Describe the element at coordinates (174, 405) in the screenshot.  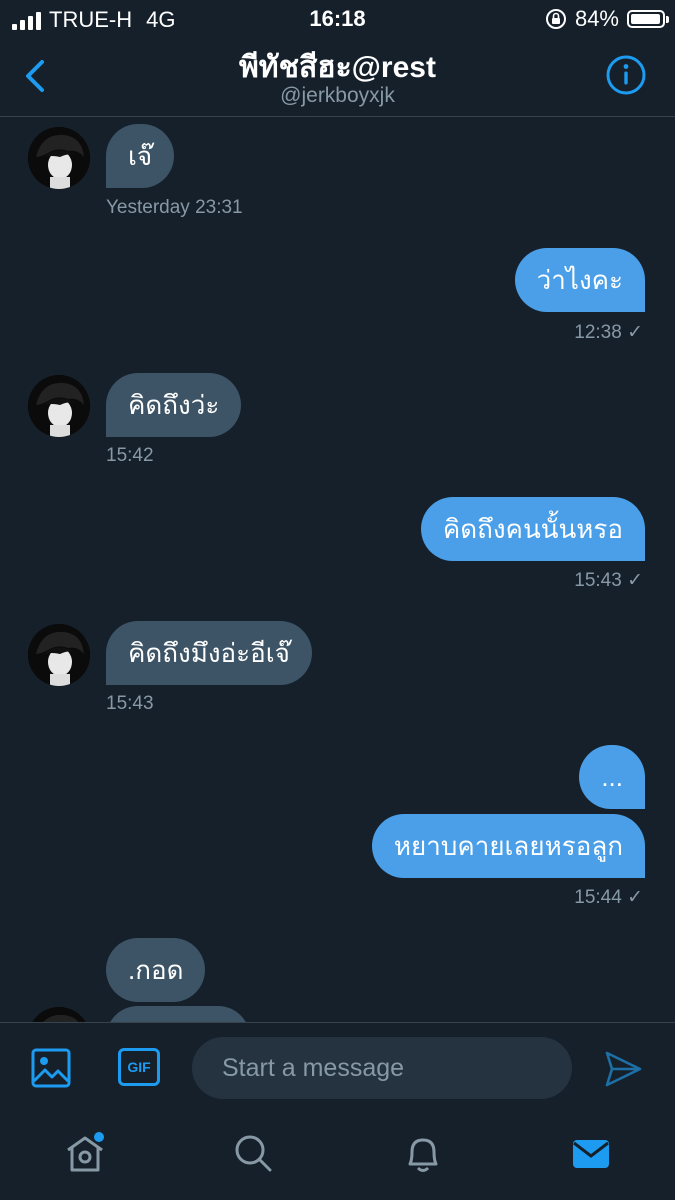
I see `message-bubble-received: คิดถึงว่ะ` at that location.